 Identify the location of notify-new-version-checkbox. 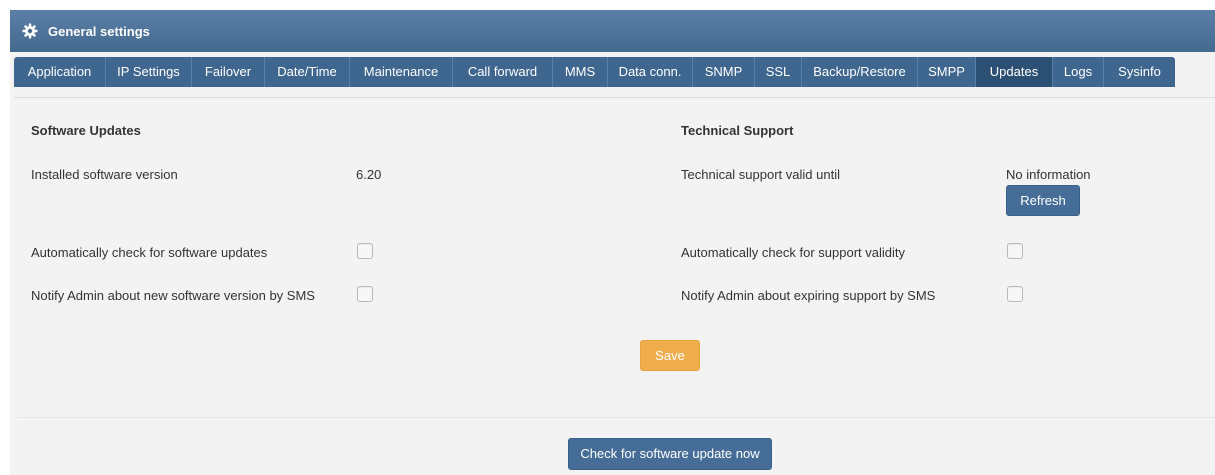
(365, 294).